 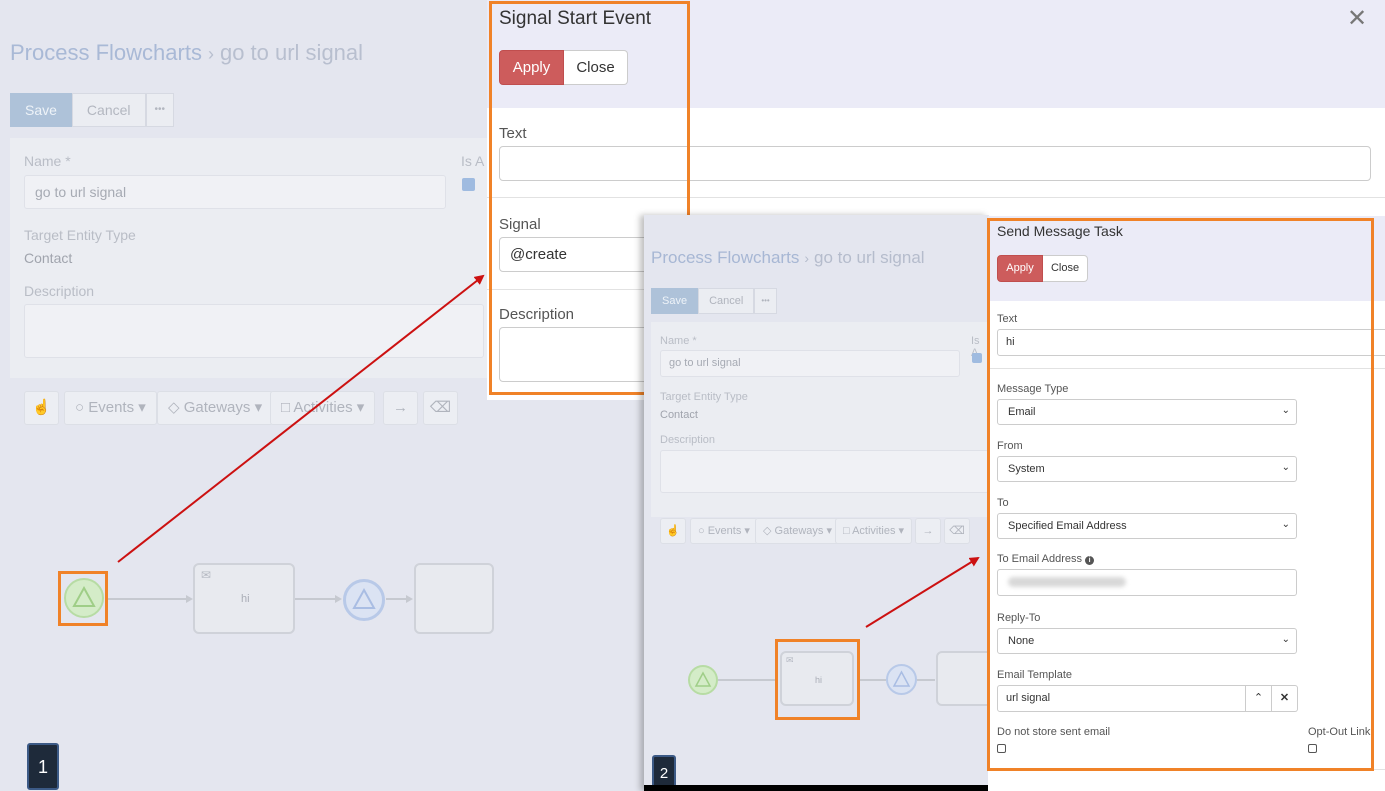 I want to click on close-icon: ✕, so click(x=1357, y=18).